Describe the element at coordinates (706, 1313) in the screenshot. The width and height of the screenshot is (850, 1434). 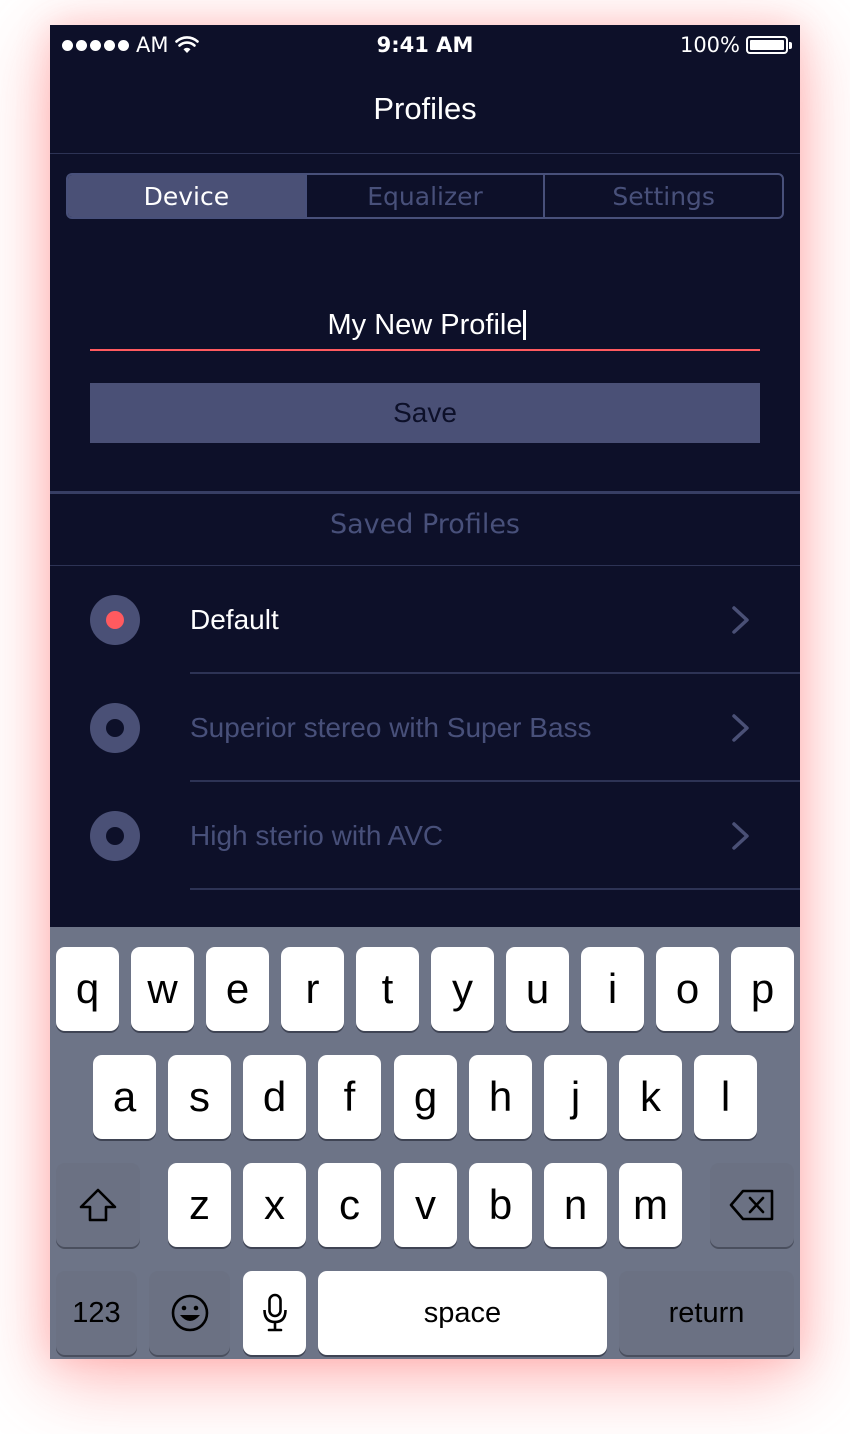
I see `return-key: return` at that location.